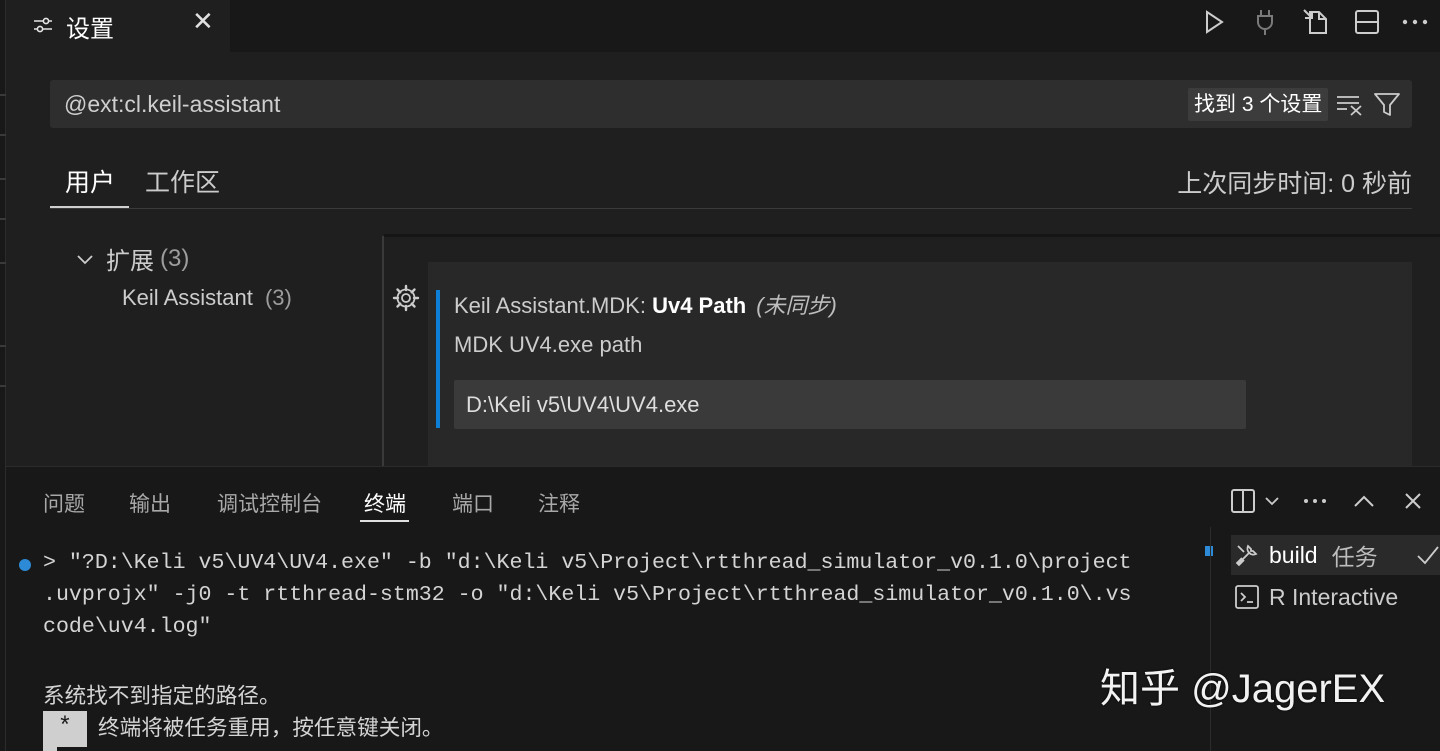 The image size is (1440, 751). What do you see at coordinates (1350, 104) in the screenshot?
I see `clear-filter-icon` at bounding box center [1350, 104].